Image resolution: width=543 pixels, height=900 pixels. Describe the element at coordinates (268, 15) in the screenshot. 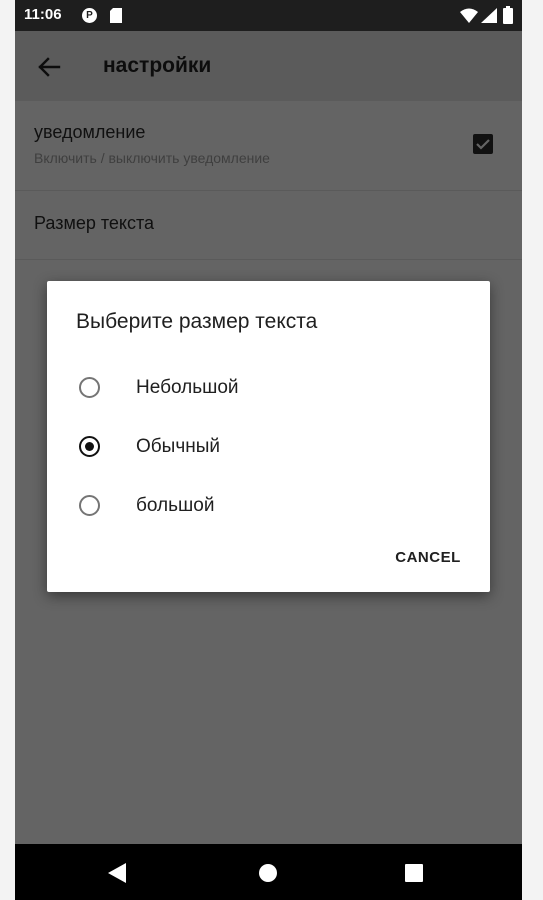

I see `status-bar: 11:06 P` at that location.